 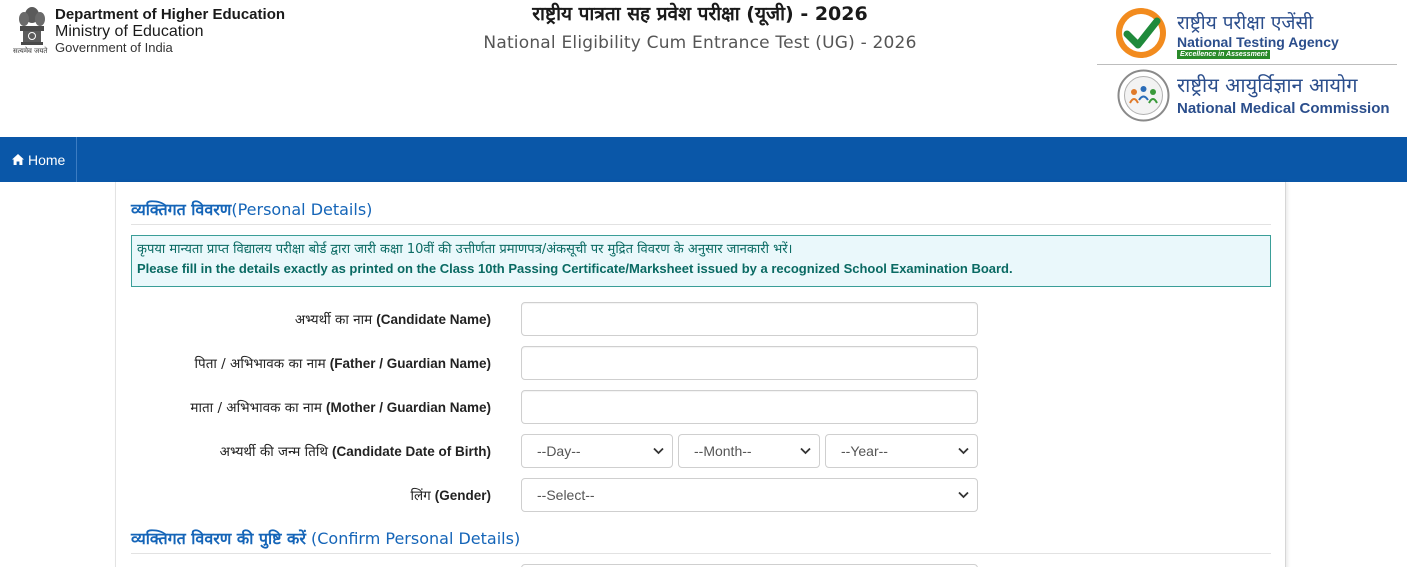 What do you see at coordinates (749, 319) in the screenshot?
I see `candidate-name-input` at bounding box center [749, 319].